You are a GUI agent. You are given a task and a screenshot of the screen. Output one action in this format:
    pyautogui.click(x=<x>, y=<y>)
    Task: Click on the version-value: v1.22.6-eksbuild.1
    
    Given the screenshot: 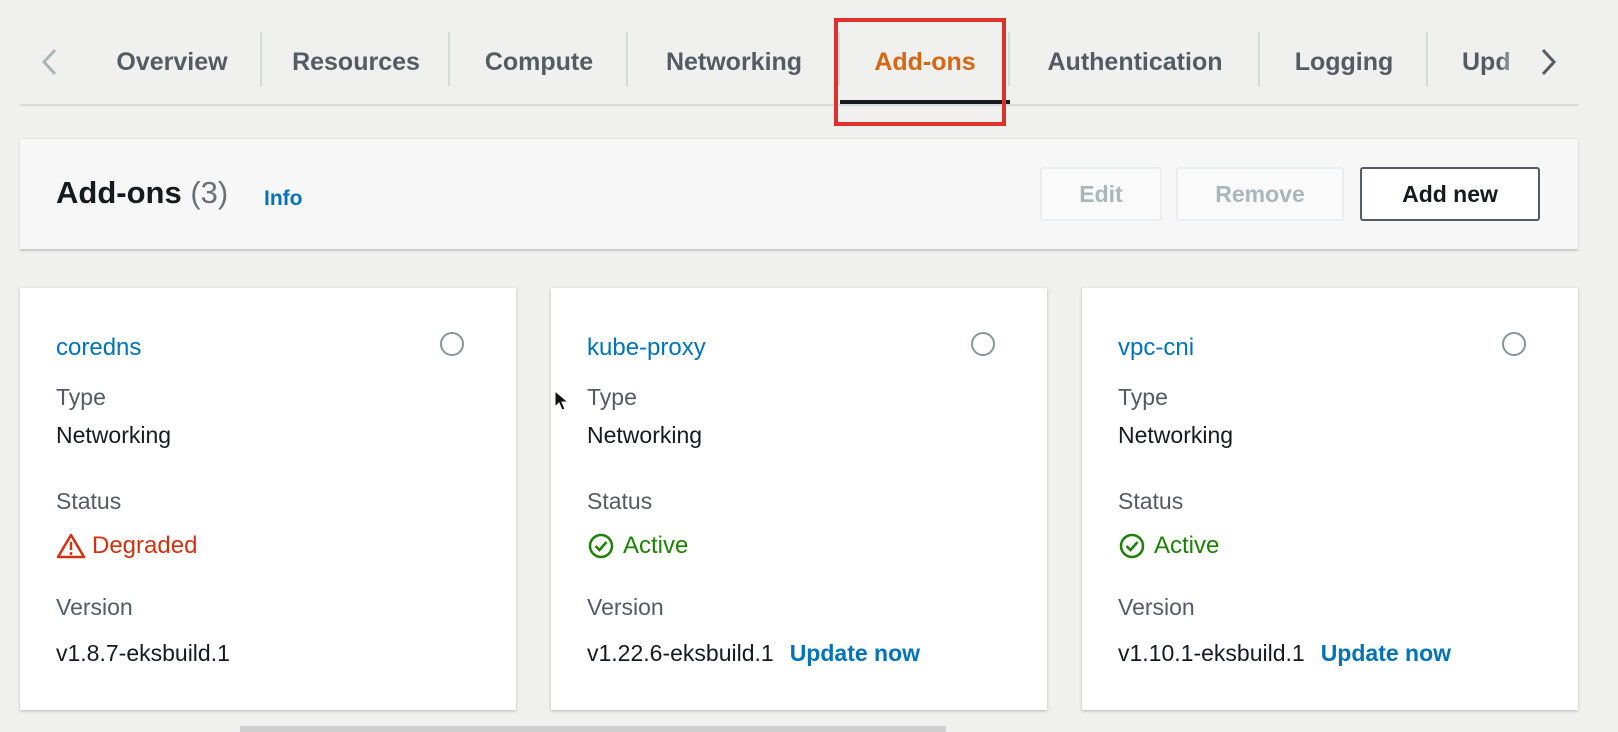 What is the action you would take?
    pyautogui.click(x=680, y=653)
    